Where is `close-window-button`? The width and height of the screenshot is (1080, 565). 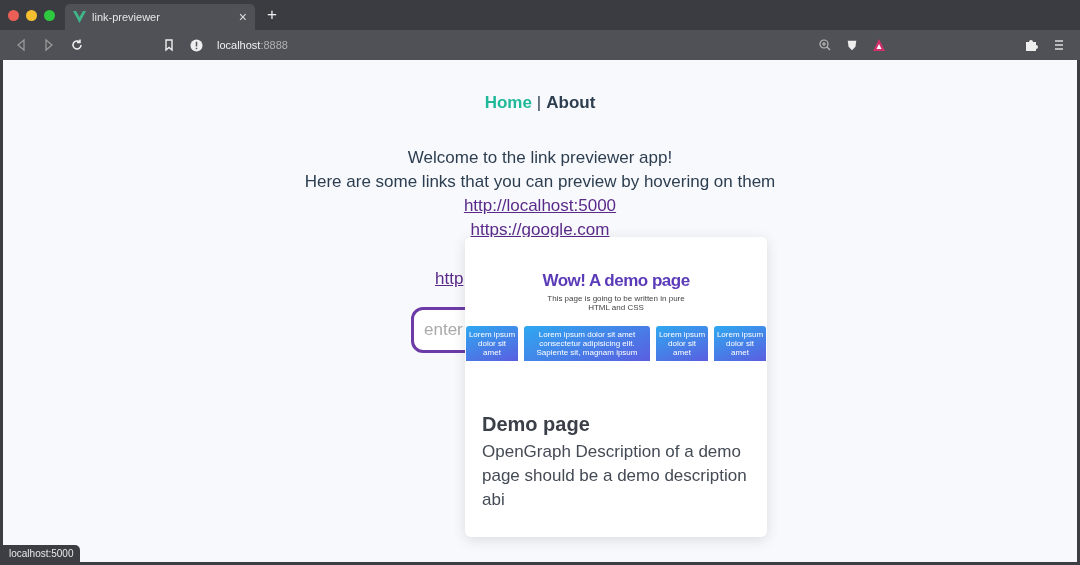 close-window-button is located at coordinates (13, 15).